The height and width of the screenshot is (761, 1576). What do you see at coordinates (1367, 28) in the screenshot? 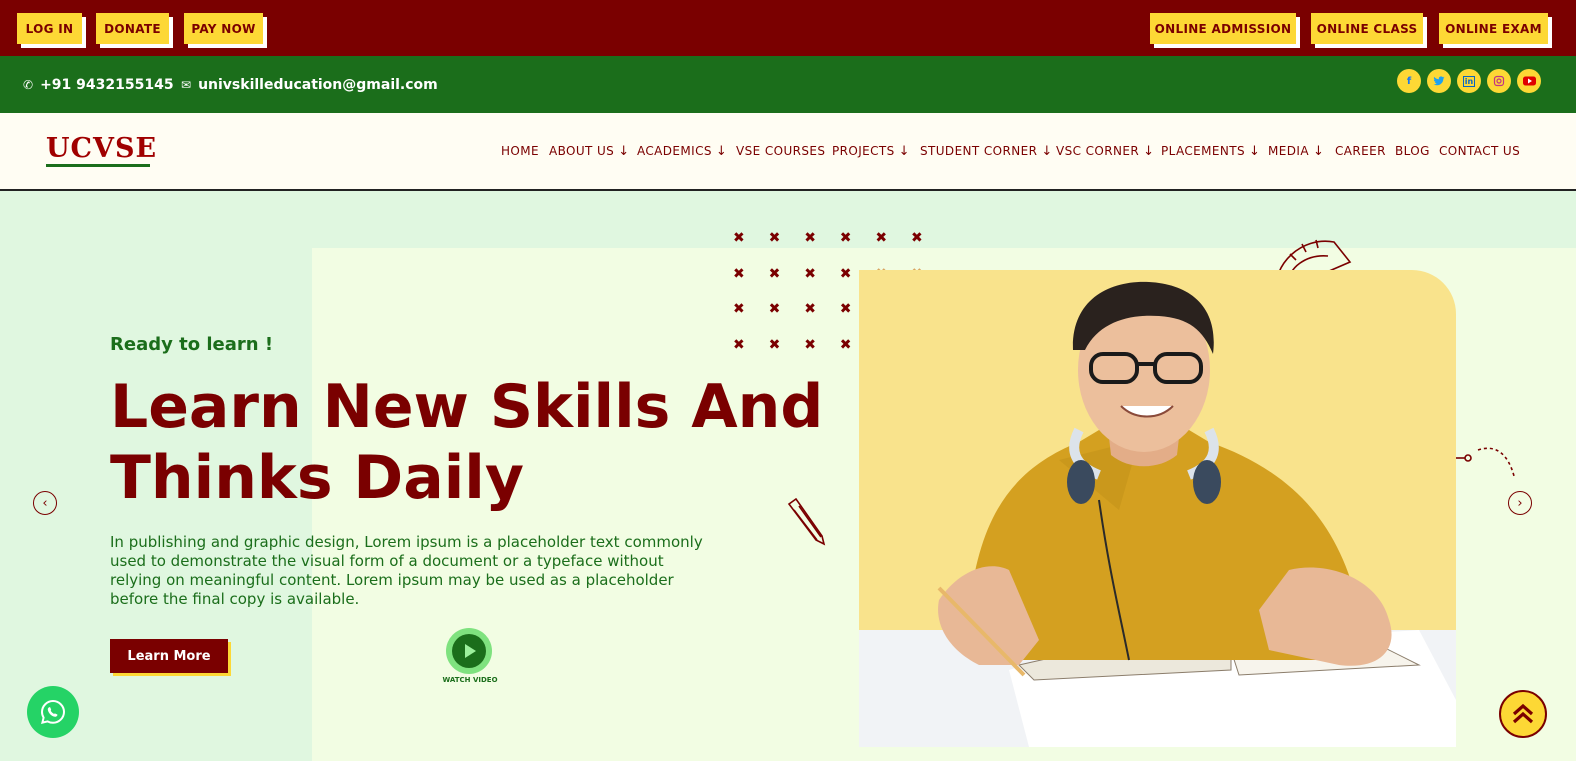
I see `online-class-button: ONLINE CLASS` at bounding box center [1367, 28].